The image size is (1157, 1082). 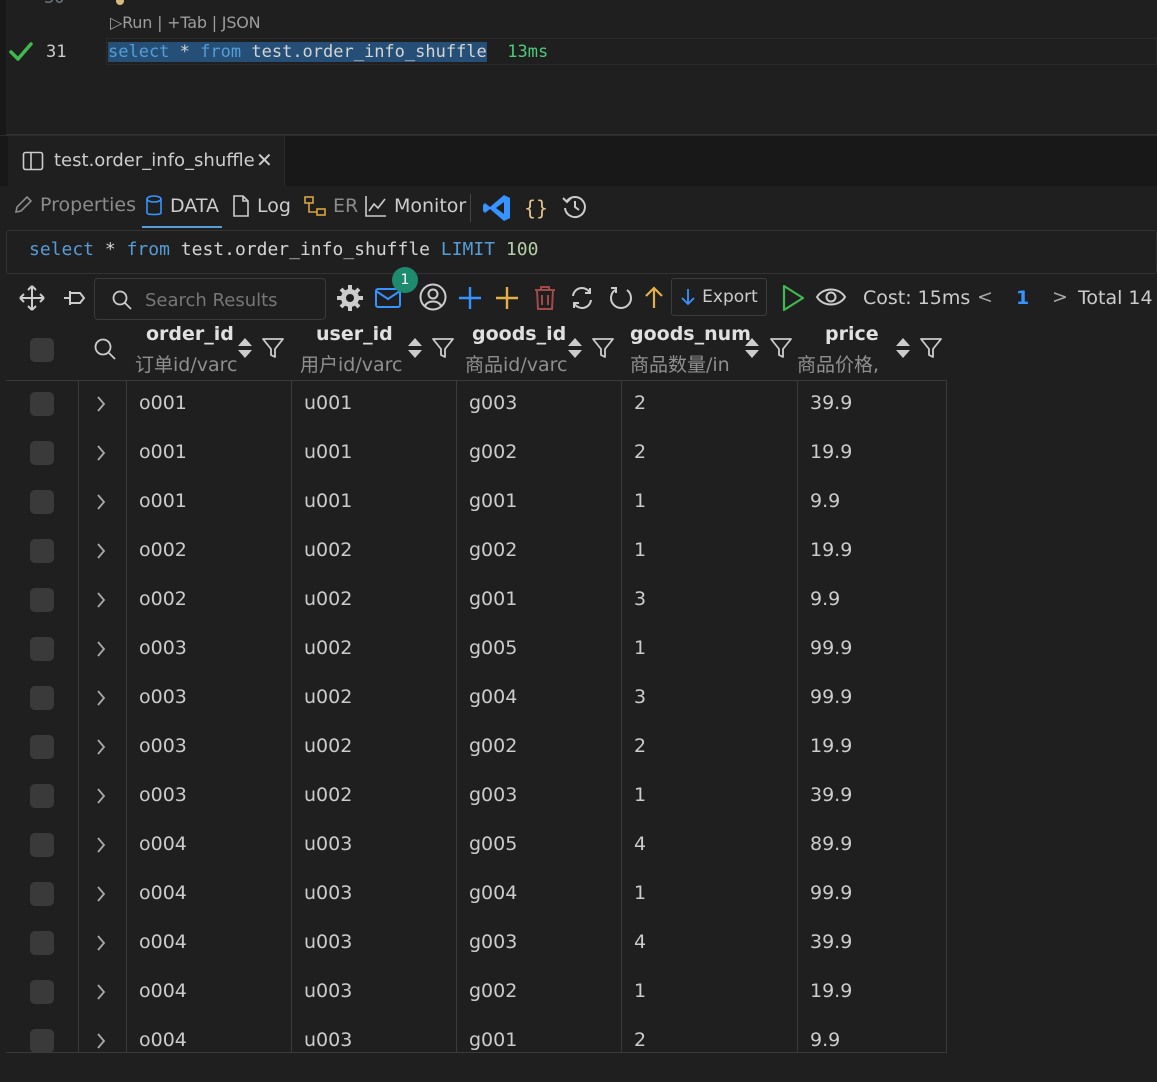 What do you see at coordinates (476, 649) in the screenshot?
I see `table-row: o003 u002 g005 1 99.9` at bounding box center [476, 649].